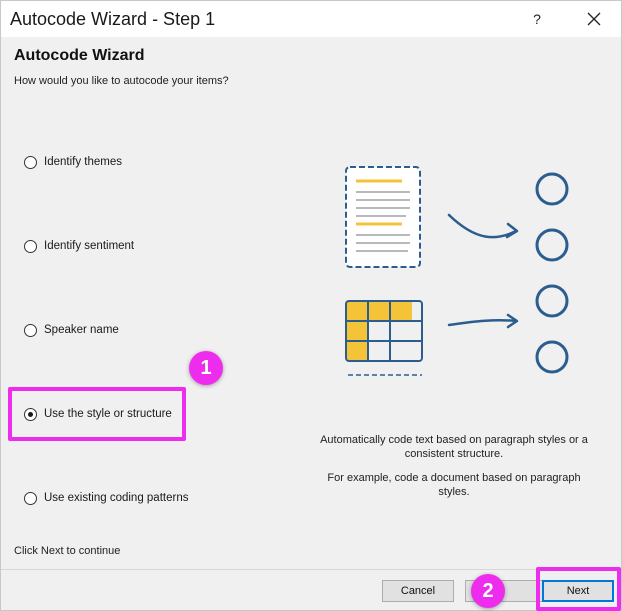  Describe the element at coordinates (89, 246) in the screenshot. I see `option-label: Identify sentiment` at that location.